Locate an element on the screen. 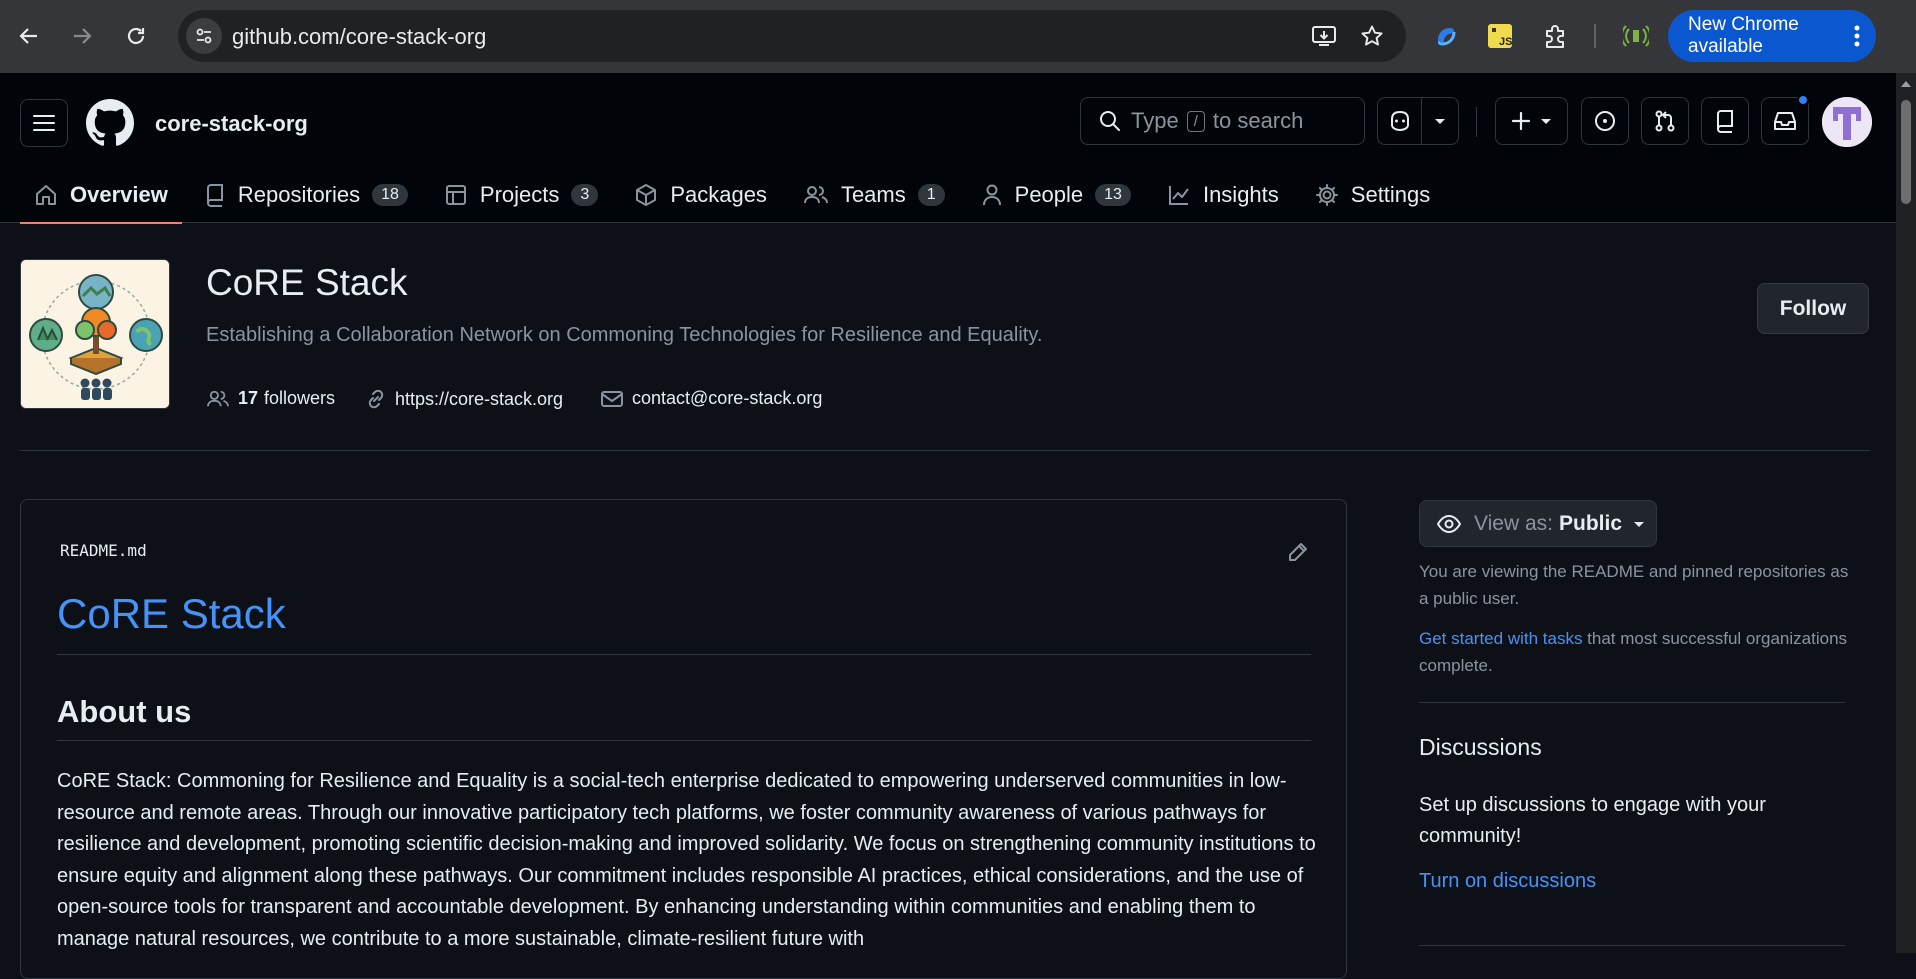 This screenshot has height=979, width=1916. copilot-button is located at coordinates (1399, 121).